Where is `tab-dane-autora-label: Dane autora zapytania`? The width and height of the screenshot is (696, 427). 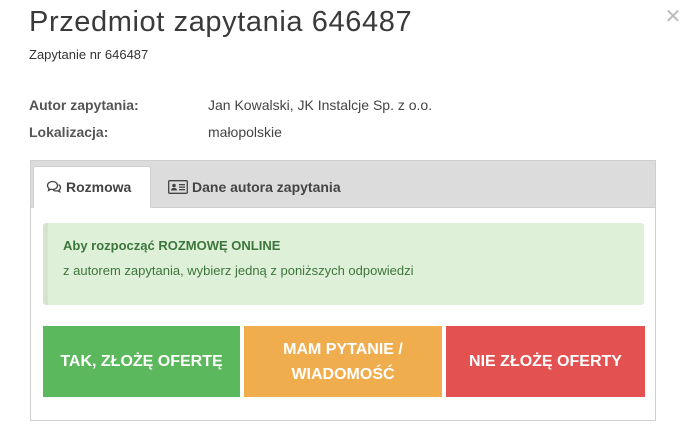
tab-dane-autora-label: Dane autora zapytania is located at coordinates (266, 186).